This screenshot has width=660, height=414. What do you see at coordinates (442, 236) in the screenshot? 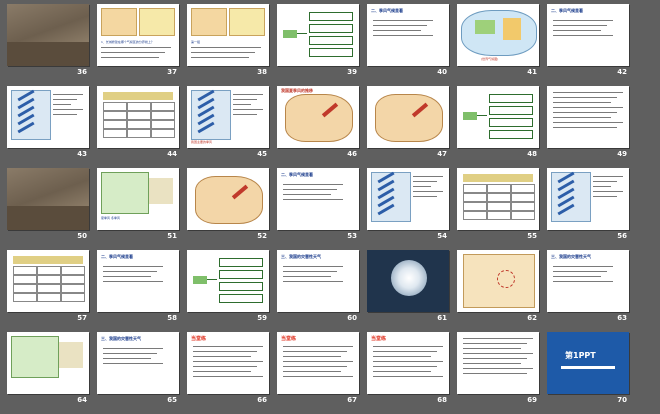
I see `slide-number: 54` at bounding box center [442, 236].